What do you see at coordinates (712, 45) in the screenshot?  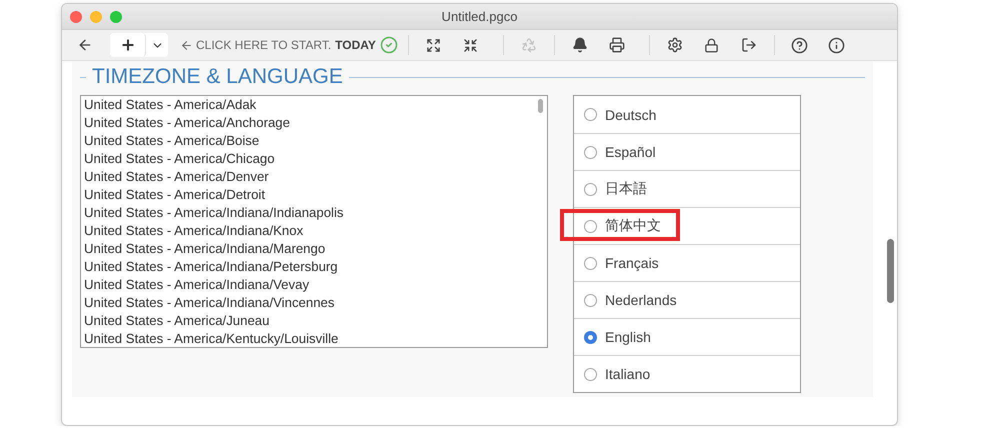 I see `lock-icon` at bounding box center [712, 45].